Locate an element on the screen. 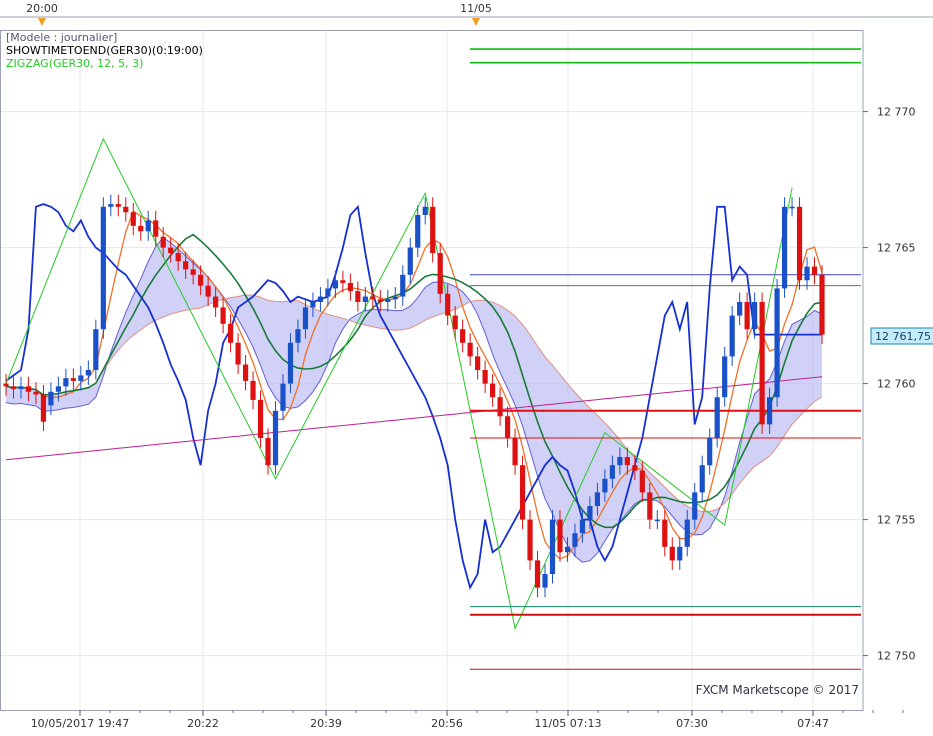  current-price-label: 12 761,75 is located at coordinates (903, 336).